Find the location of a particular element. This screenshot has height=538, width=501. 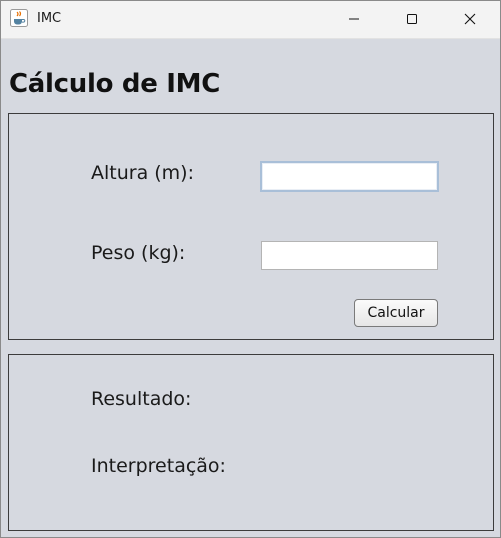

close-icon is located at coordinates (470, 19).